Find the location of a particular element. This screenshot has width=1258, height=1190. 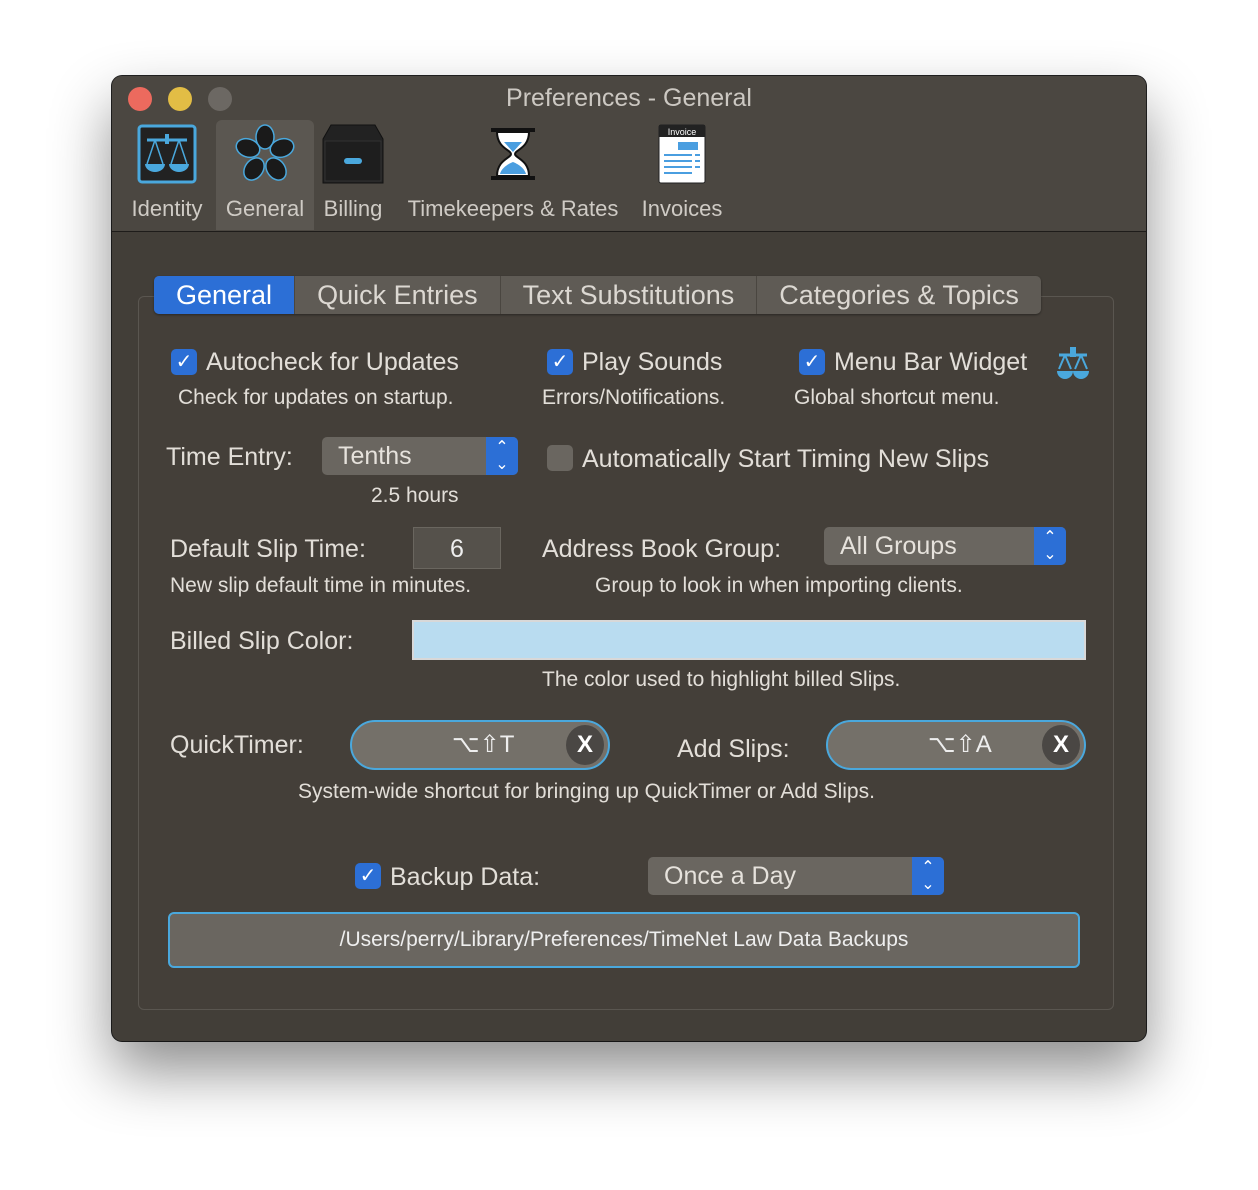

backup-frequency-popup: Once a Day ⌃ ⌄ is located at coordinates (796, 876).